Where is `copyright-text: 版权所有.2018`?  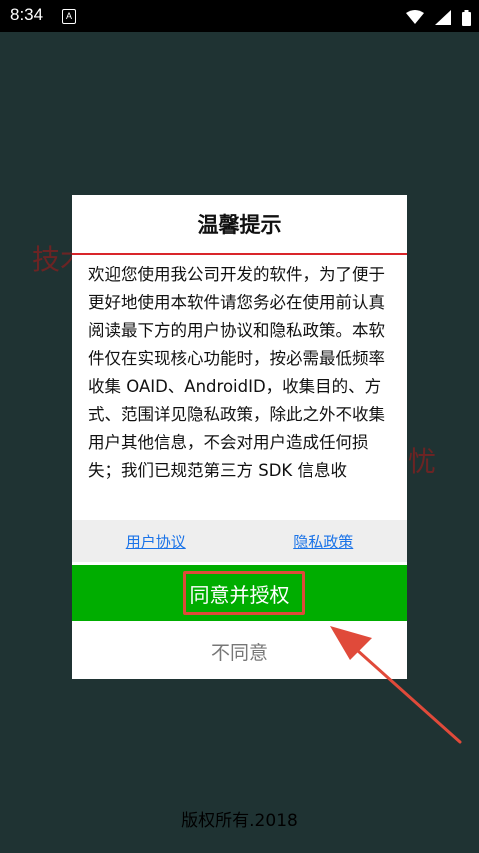
copyright-text: 版权所有.2018 is located at coordinates (239, 821).